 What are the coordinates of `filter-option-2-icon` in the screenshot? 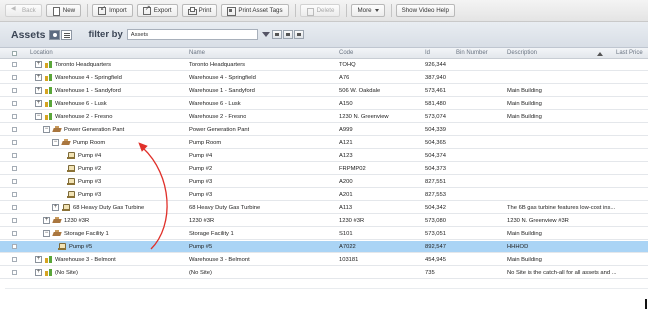 It's located at (287, 34).